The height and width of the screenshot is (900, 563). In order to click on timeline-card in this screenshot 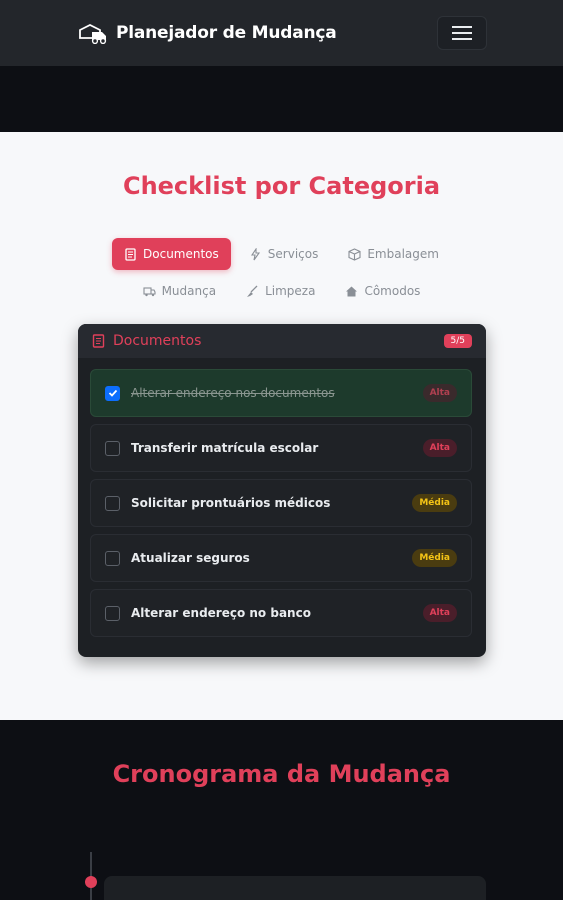, I will do `click(295, 888)`.